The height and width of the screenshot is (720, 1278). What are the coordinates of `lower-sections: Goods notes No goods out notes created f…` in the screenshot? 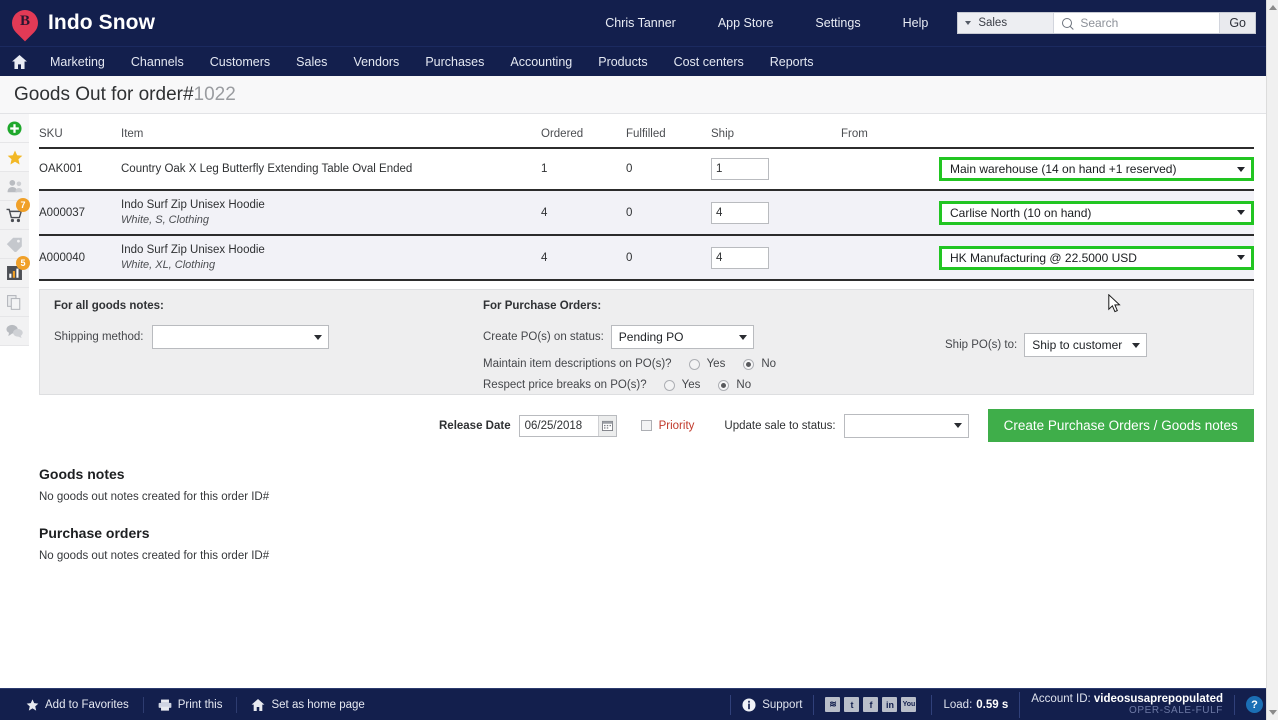 It's located at (648, 514).